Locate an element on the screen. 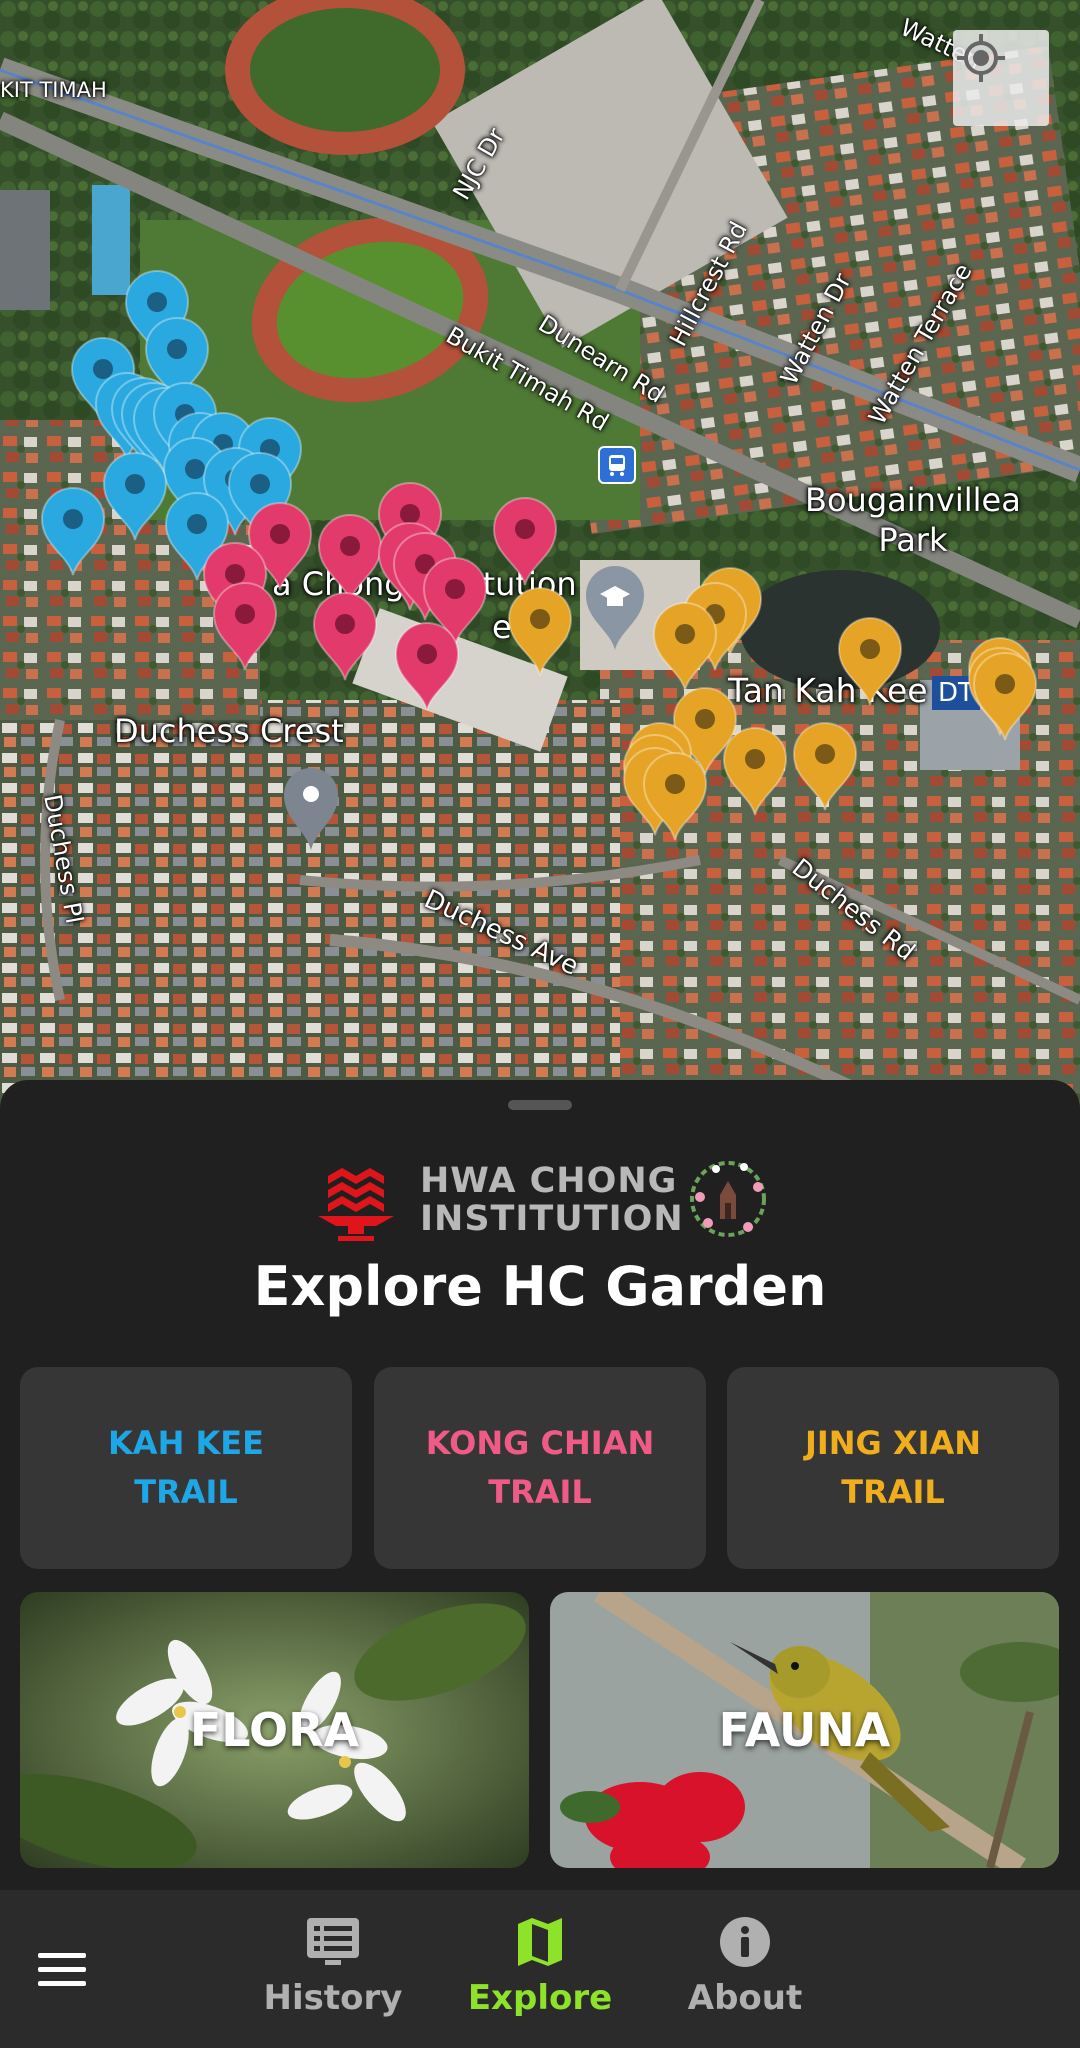  map-label-duchess-crest: Duchess Crest is located at coordinates (229, 731).